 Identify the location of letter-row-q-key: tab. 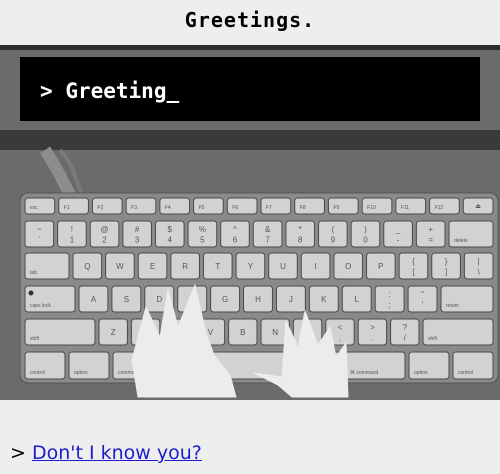
(47, 266).